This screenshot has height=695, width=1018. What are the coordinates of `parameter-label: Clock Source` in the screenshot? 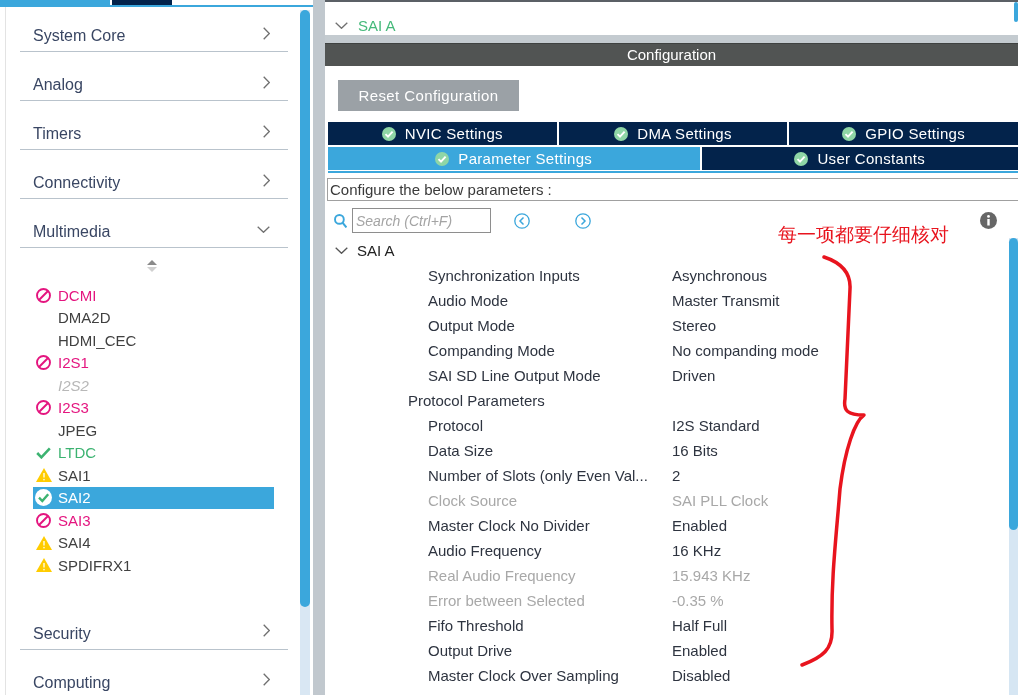 It's located at (473, 500).